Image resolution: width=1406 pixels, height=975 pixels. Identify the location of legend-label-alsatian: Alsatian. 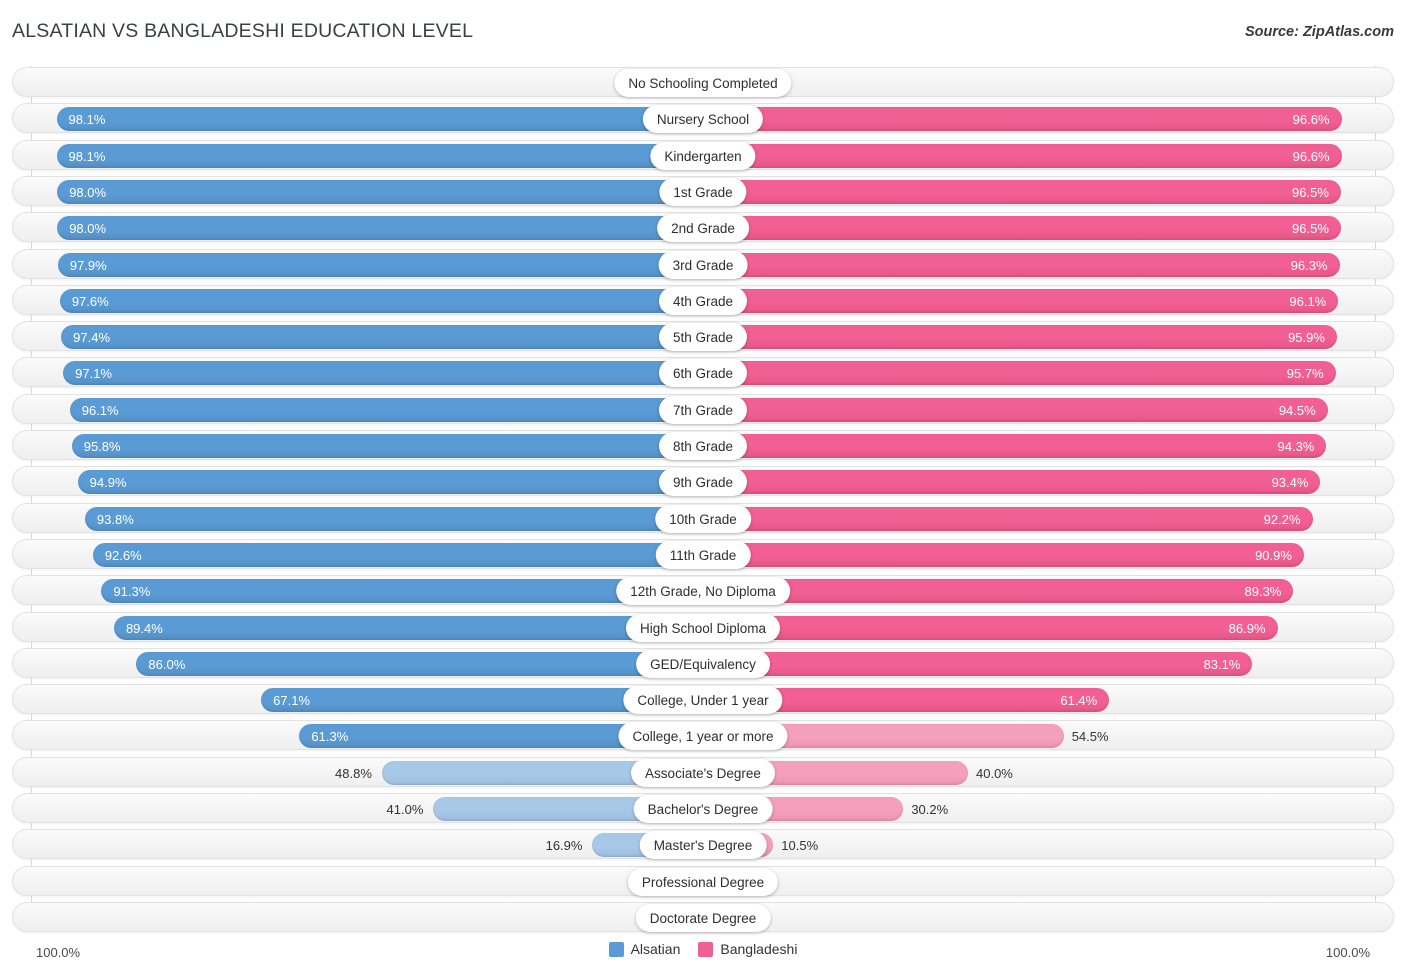
(655, 949).